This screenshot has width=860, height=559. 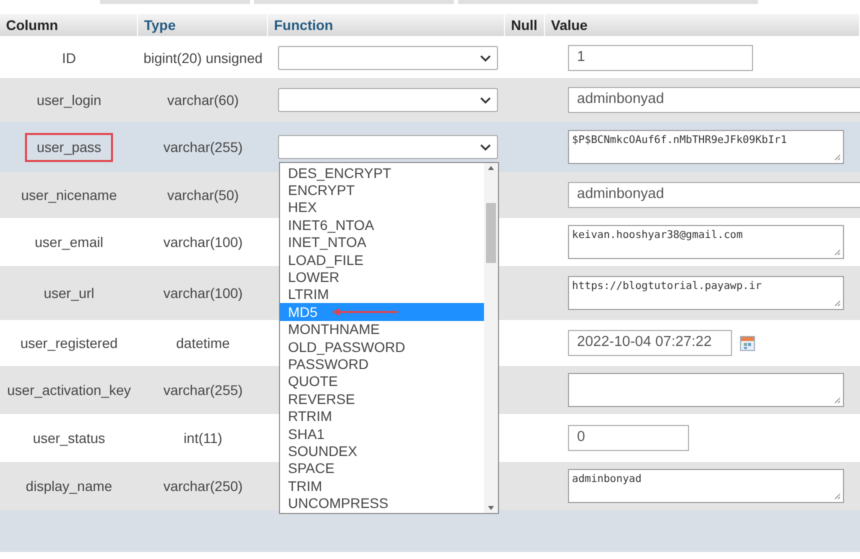 What do you see at coordinates (491, 338) in the screenshot?
I see `scrollbar` at bounding box center [491, 338].